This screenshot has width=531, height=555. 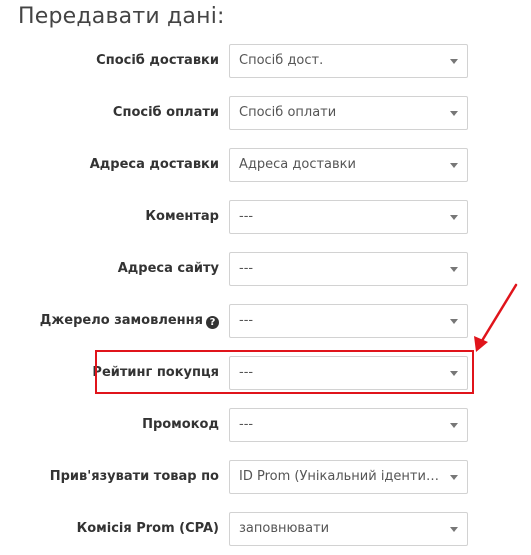 I want to click on promo-code-select: ---, so click(x=348, y=425).